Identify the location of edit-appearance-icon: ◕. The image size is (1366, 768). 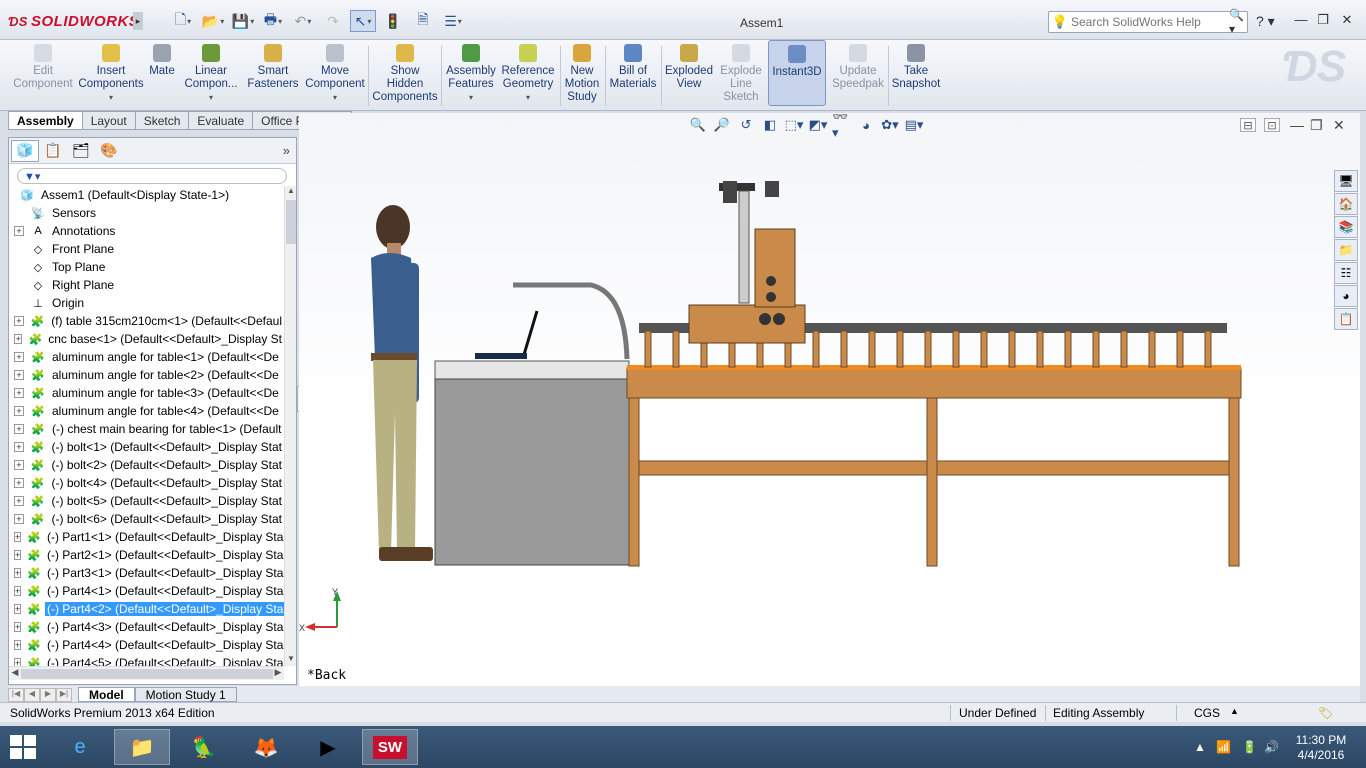
(866, 125).